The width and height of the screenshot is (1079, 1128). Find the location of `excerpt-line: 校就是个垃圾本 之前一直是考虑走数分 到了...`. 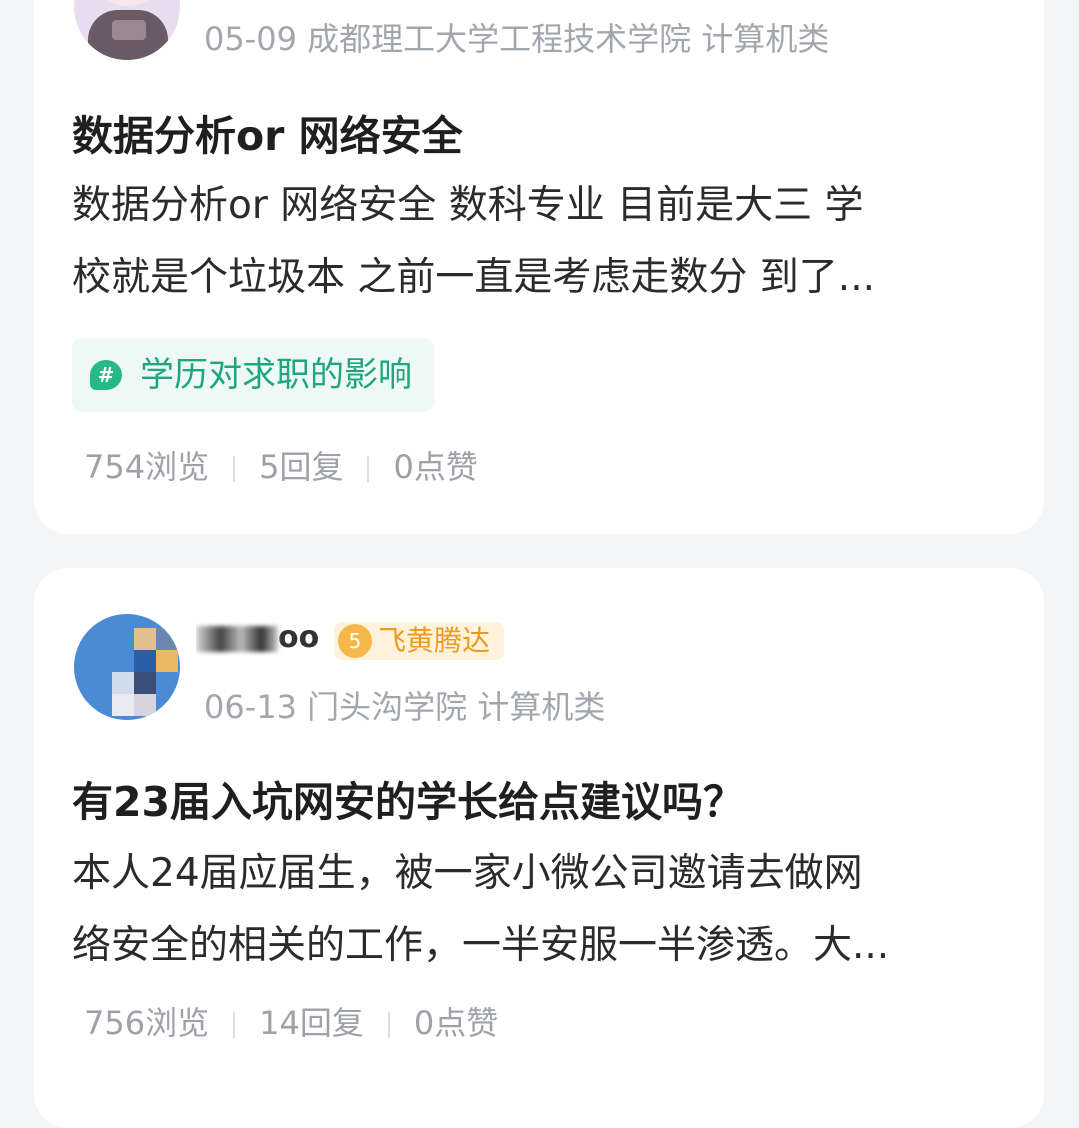

excerpt-line: 校就是个垃圾本 之前一直是考虑走数分 到了... is located at coordinates (473, 277).